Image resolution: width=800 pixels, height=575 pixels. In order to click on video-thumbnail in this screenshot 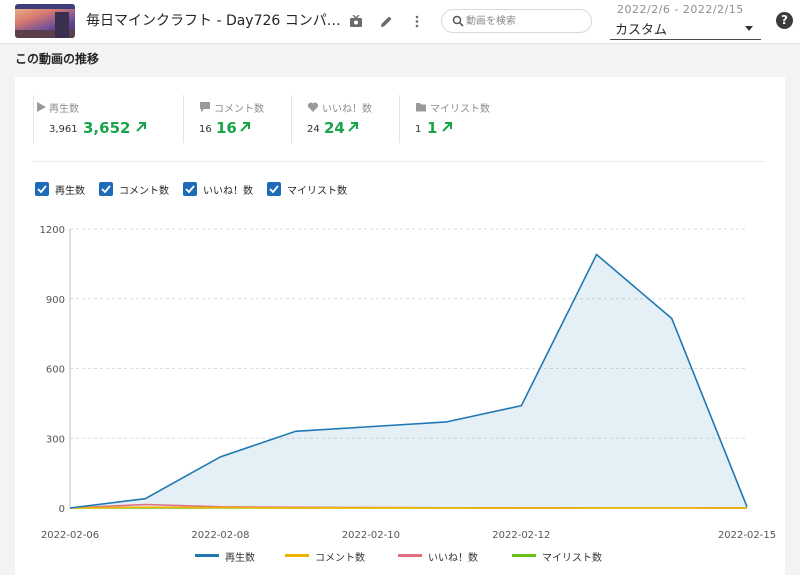, I will do `click(45, 21)`.